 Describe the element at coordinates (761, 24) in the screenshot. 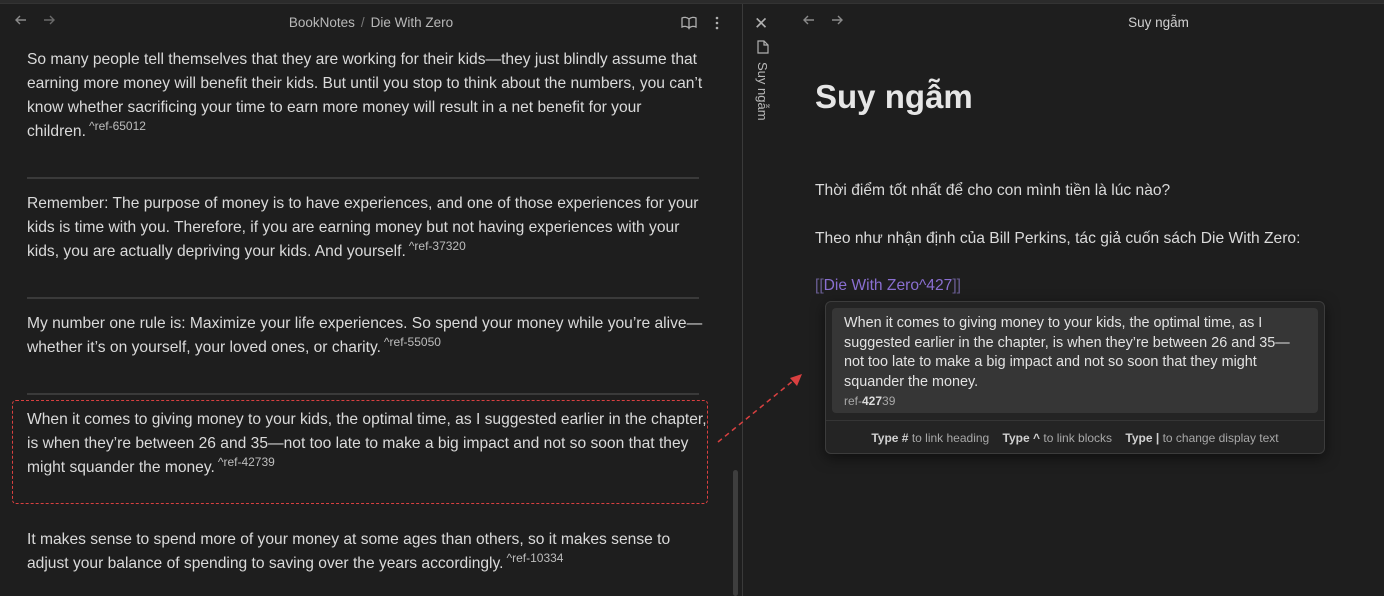

I see `close-icon: ✕` at that location.